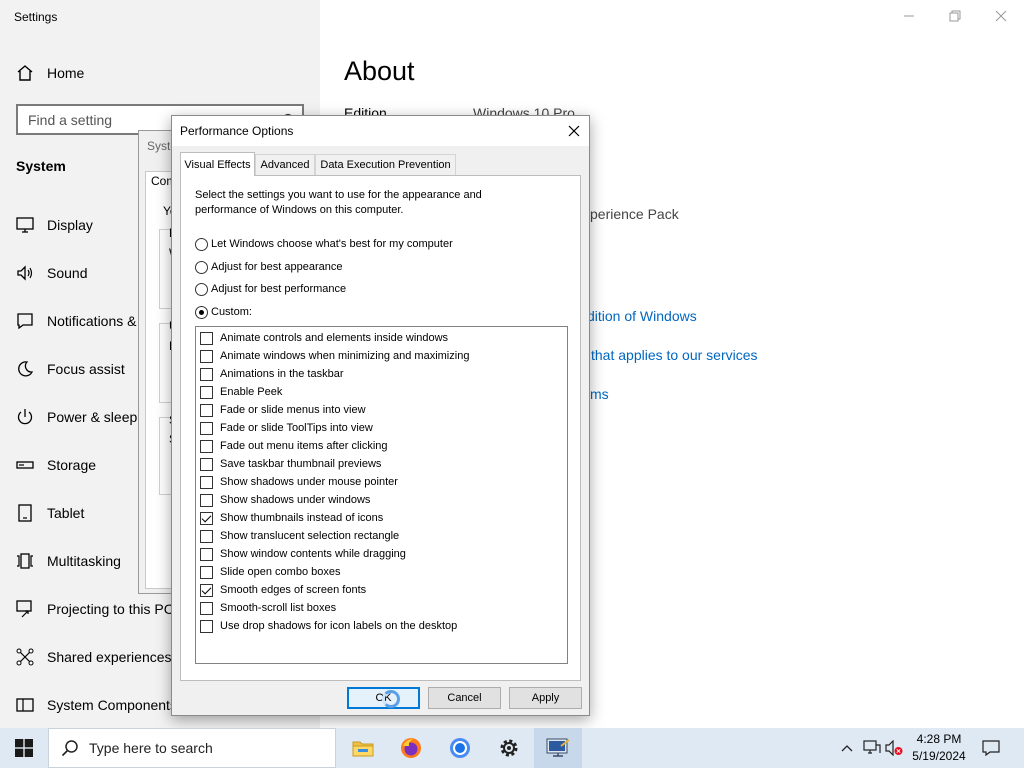  What do you see at coordinates (283, 590) in the screenshot?
I see `visual-effect-option: Smooth edges of screen fonts` at bounding box center [283, 590].